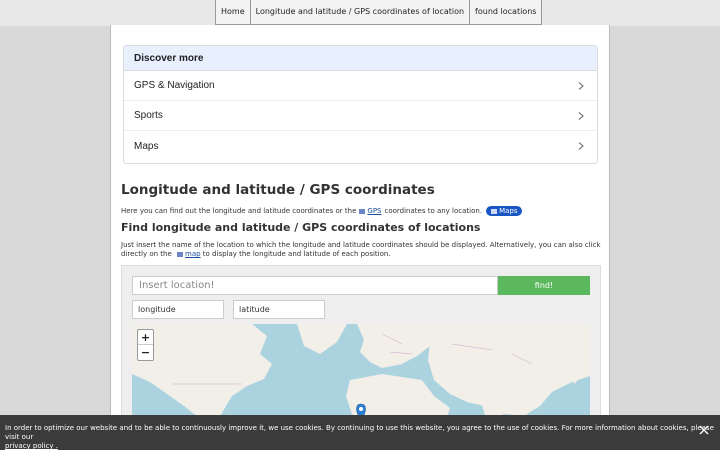 This screenshot has height=450, width=720. I want to click on nav-home: Home, so click(233, 12).